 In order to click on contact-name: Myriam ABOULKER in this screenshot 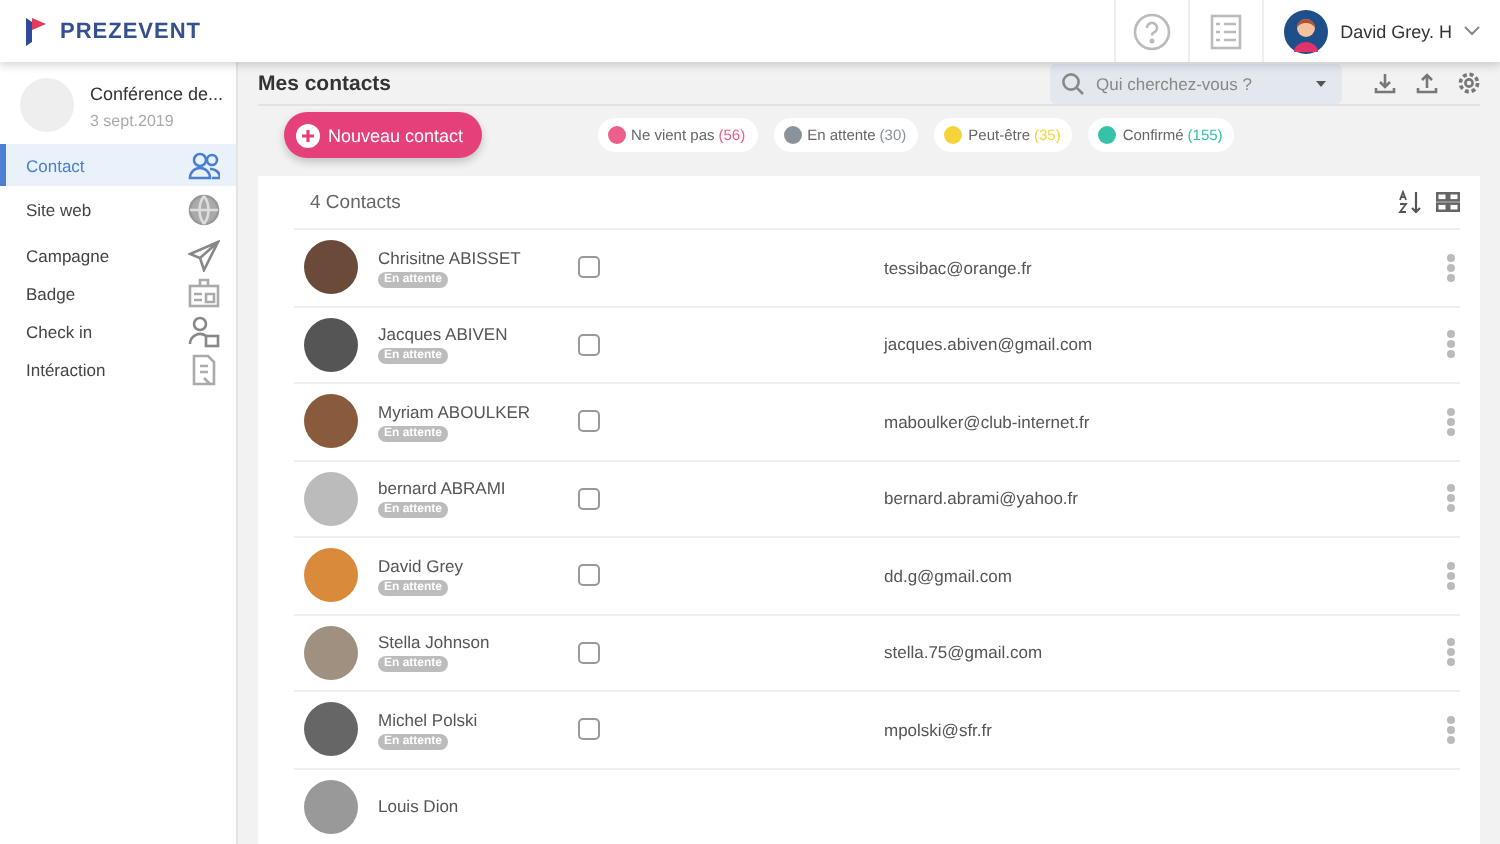, I will do `click(454, 411)`.